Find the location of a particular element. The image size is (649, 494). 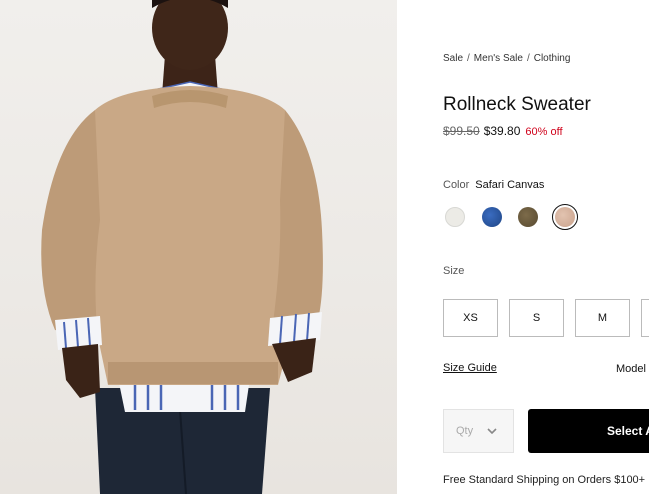

color-swatch-safari-canvas is located at coordinates (565, 217).